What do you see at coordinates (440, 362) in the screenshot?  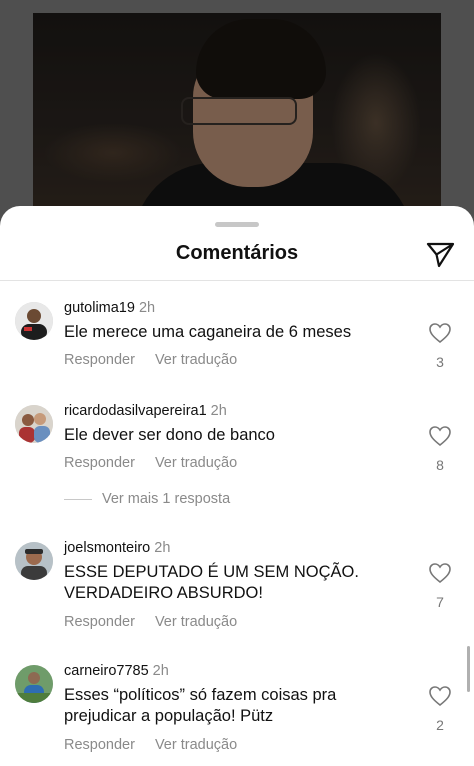 I see `like-count: 3` at bounding box center [440, 362].